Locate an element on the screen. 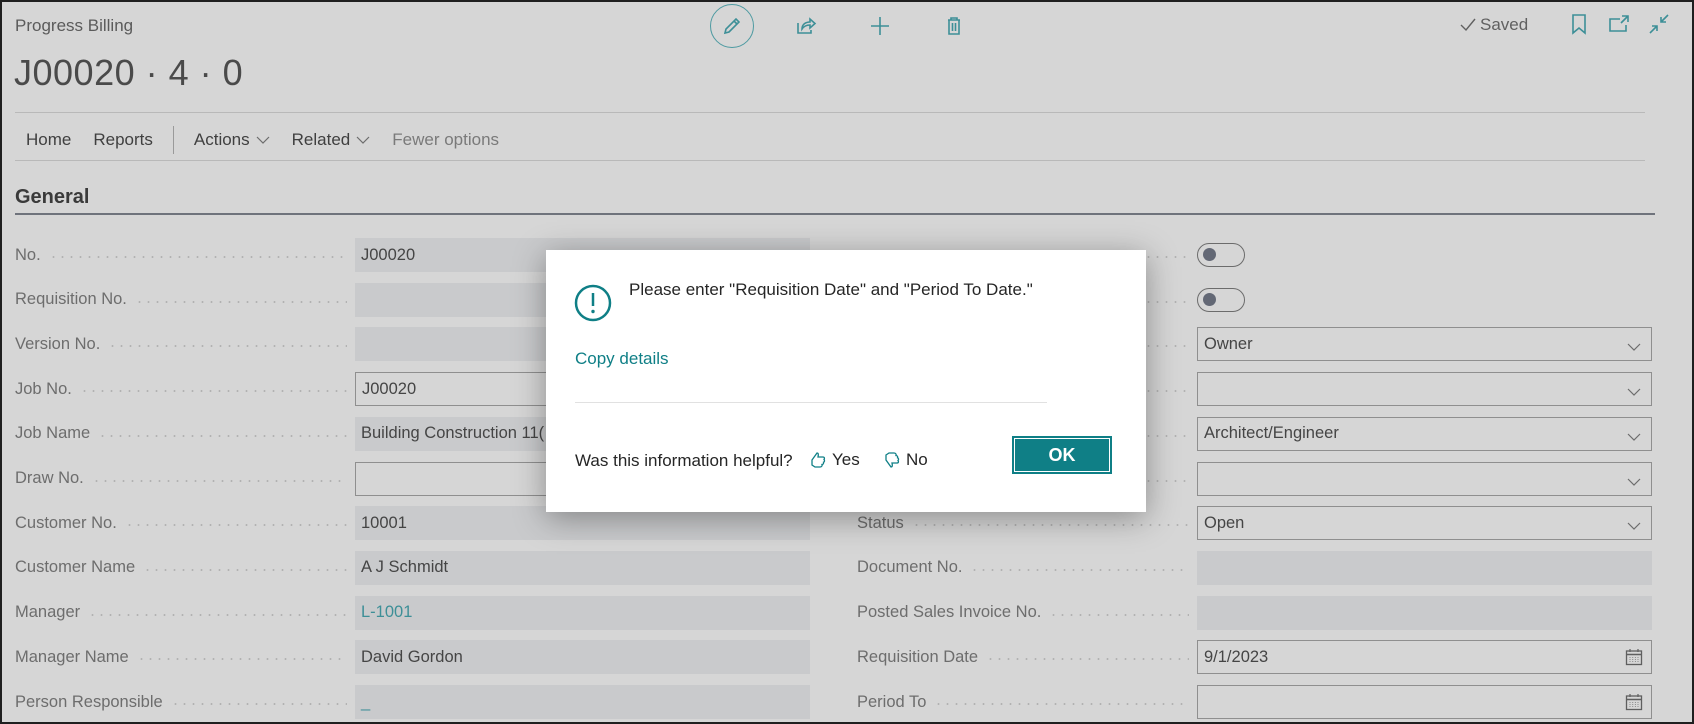  page-window-controls is located at coordinates (1619, 24).